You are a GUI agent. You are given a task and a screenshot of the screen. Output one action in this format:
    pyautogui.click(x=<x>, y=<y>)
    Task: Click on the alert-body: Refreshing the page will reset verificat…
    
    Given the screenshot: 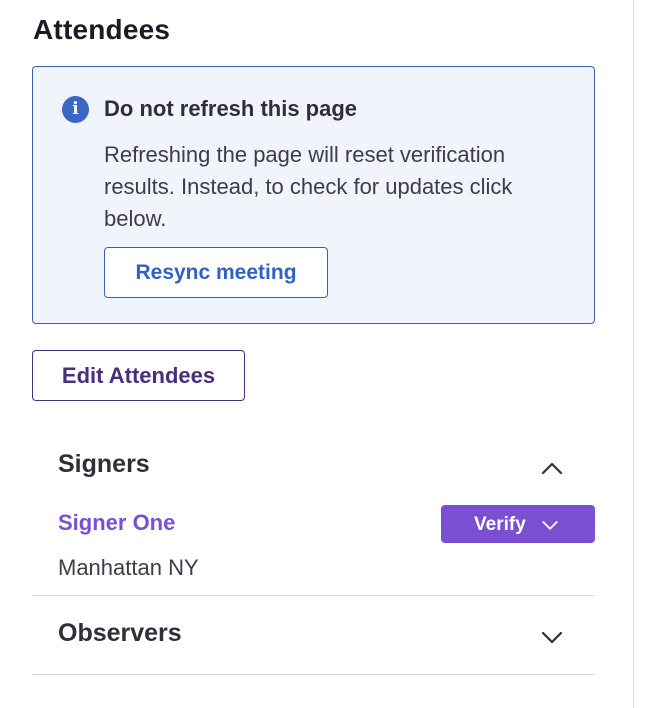 What is the action you would take?
    pyautogui.click(x=308, y=186)
    